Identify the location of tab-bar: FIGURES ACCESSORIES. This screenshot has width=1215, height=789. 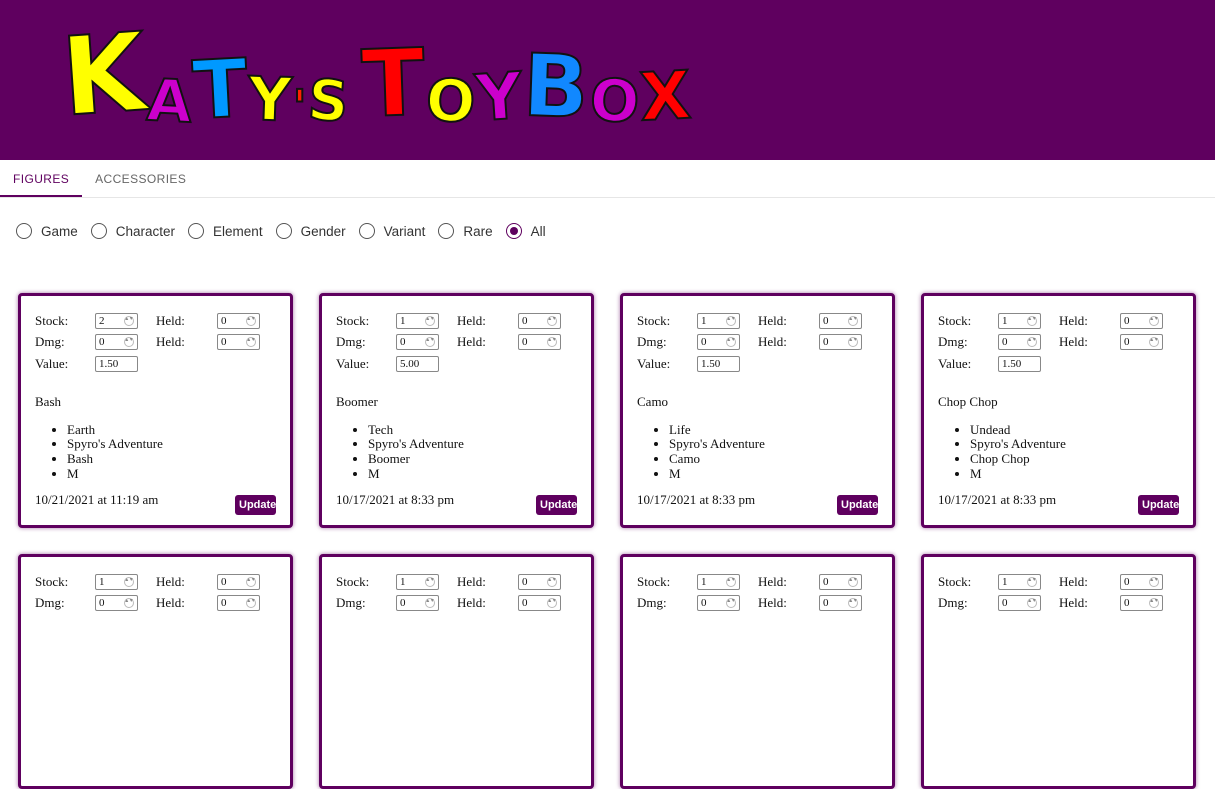
(607, 179).